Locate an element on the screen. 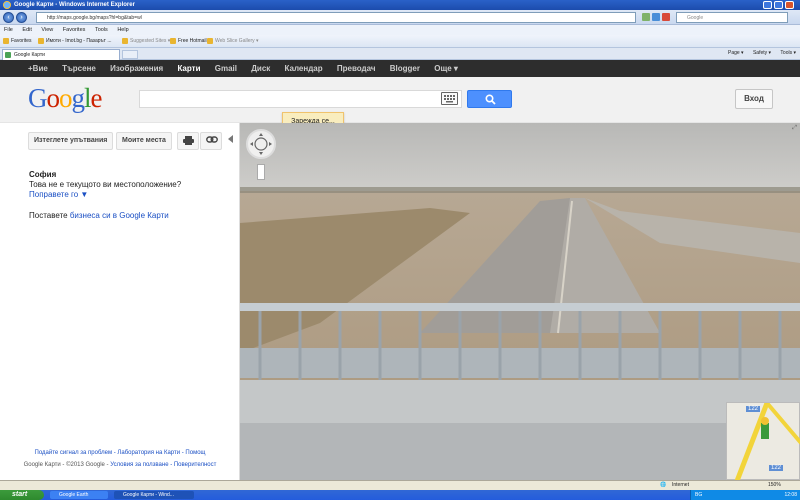 This screenshot has height=500, width=800. status-bar: 🌐 Internet 150% is located at coordinates (400, 485).